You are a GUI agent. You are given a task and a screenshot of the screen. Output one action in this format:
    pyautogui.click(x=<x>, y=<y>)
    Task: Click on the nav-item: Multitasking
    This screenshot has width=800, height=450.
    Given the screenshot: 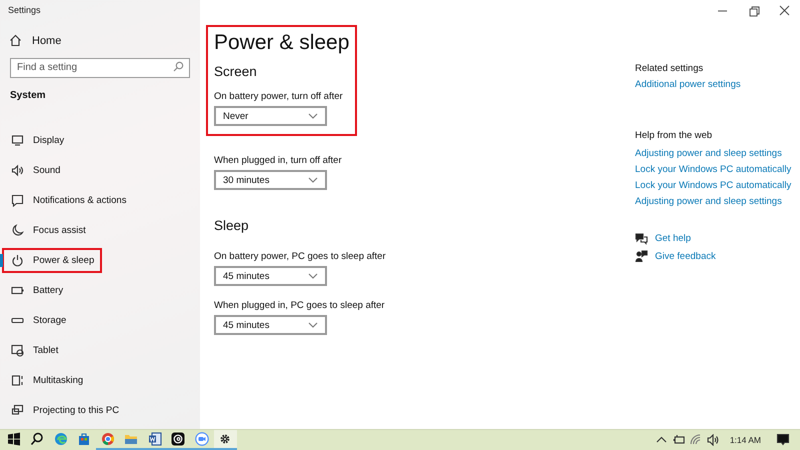 What is the action you would take?
    pyautogui.click(x=47, y=380)
    